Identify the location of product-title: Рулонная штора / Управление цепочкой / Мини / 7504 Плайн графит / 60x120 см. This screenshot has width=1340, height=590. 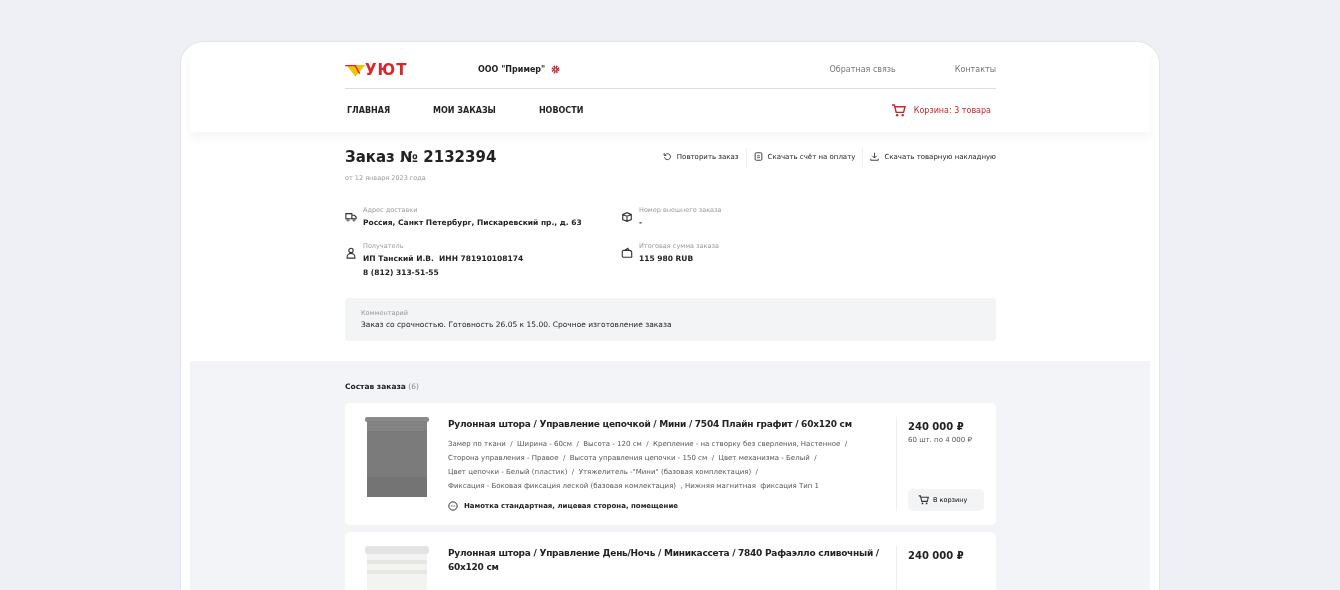
(669, 424).